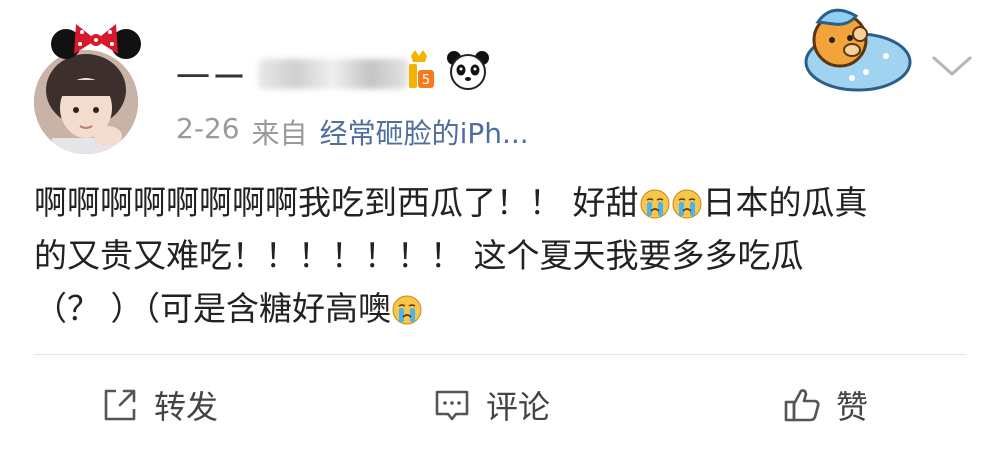  Describe the element at coordinates (825, 405) in the screenshot. I see `like-button: 赞` at that location.